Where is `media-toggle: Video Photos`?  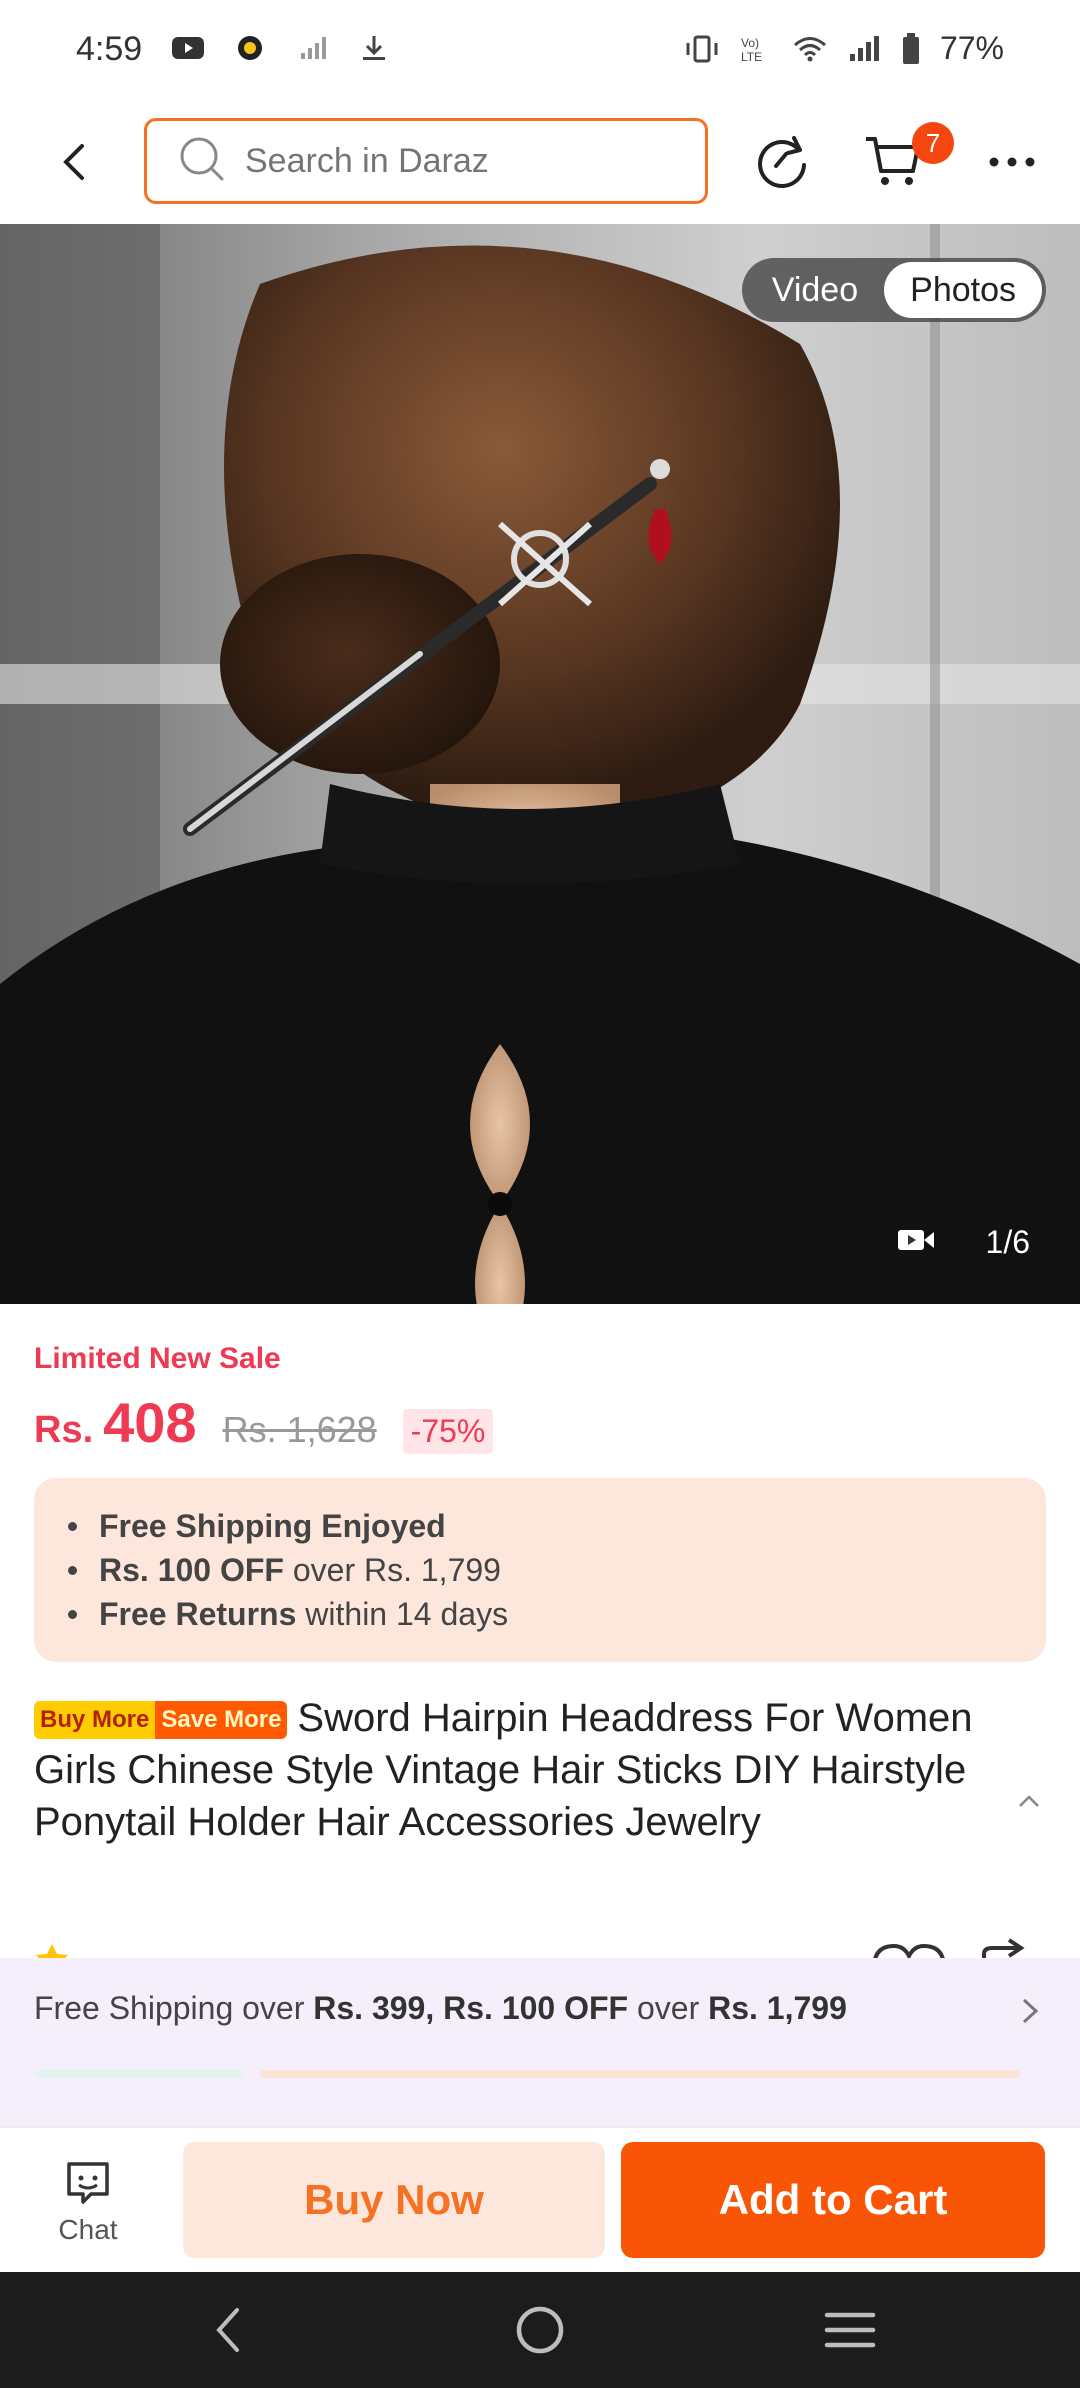
media-toggle: Video Photos is located at coordinates (893, 290).